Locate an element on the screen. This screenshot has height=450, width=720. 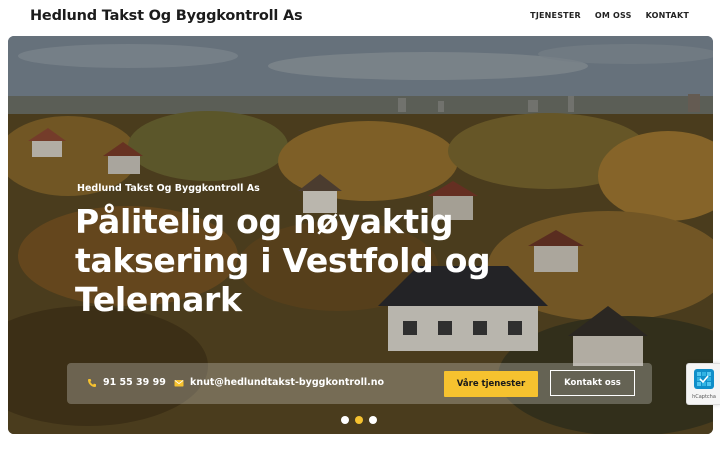
hero-eyebrow: Hedlund Takst Og Byggkontroll As is located at coordinates (168, 188).